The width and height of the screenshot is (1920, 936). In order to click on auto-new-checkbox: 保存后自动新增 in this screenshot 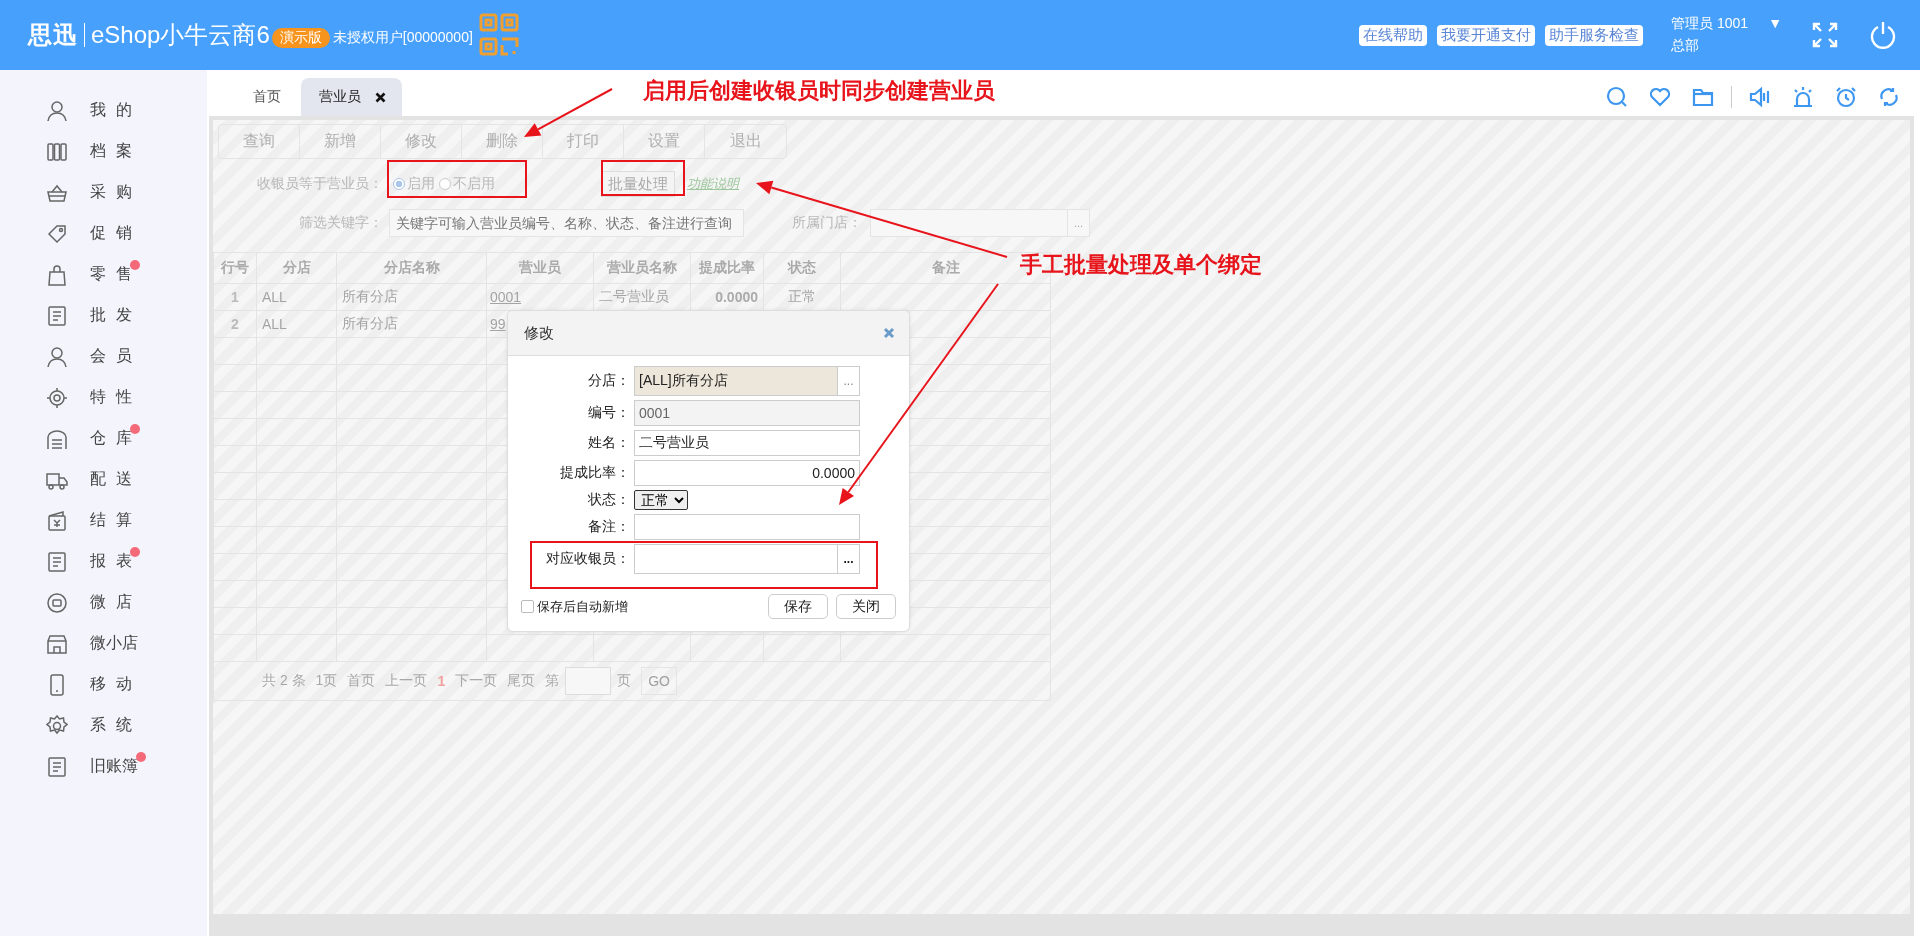, I will do `click(574, 606)`.